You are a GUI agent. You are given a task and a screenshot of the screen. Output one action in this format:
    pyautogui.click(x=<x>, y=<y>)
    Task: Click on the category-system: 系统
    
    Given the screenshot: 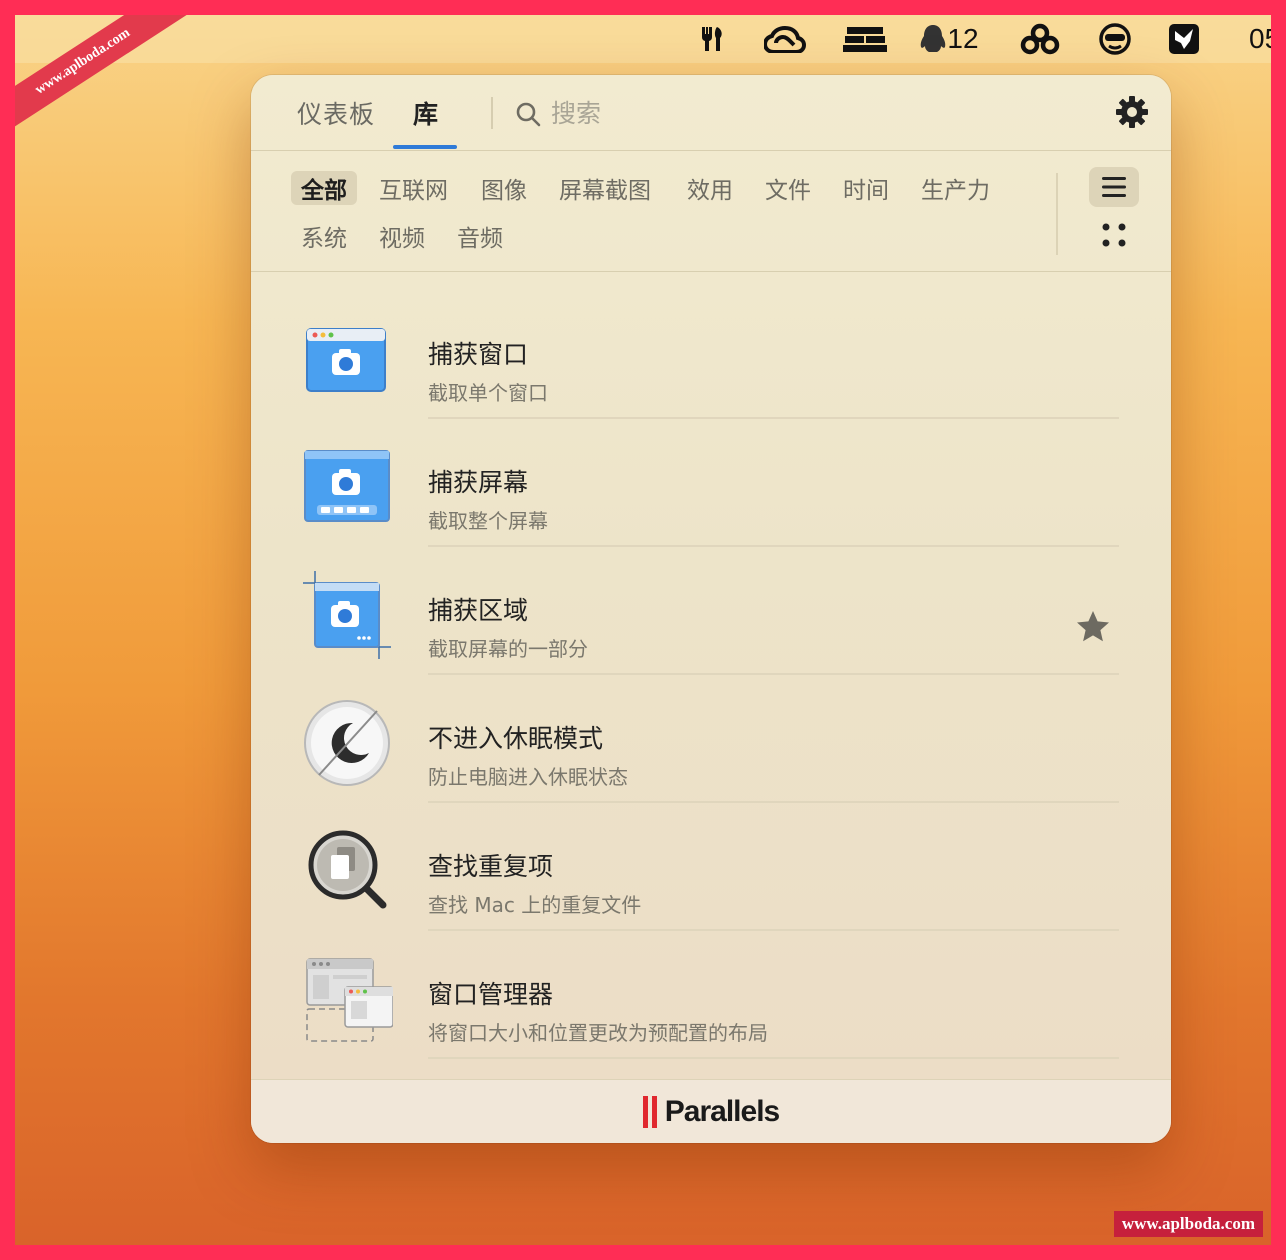 What is the action you would take?
    pyautogui.click(x=324, y=236)
    